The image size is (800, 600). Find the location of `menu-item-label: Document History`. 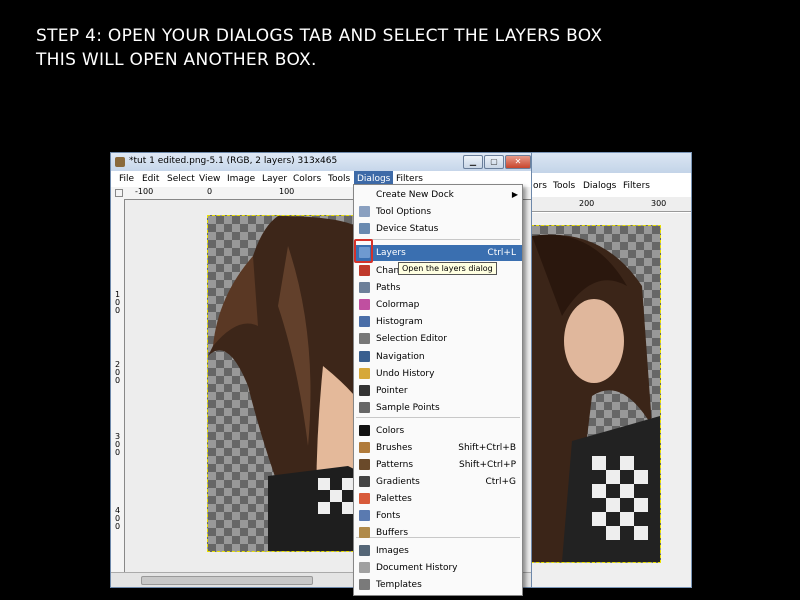

menu-item-label: Document History is located at coordinates (417, 568).